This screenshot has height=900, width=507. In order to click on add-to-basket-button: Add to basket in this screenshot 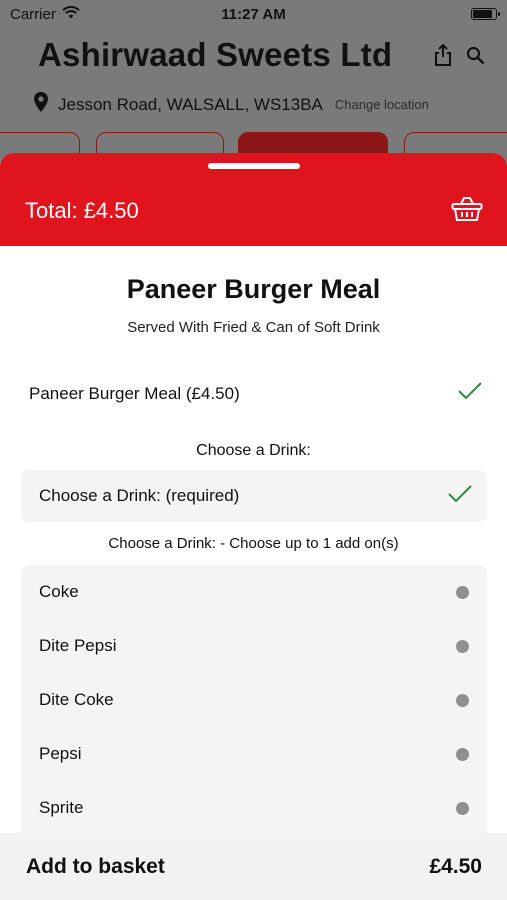, I will do `click(95, 867)`.